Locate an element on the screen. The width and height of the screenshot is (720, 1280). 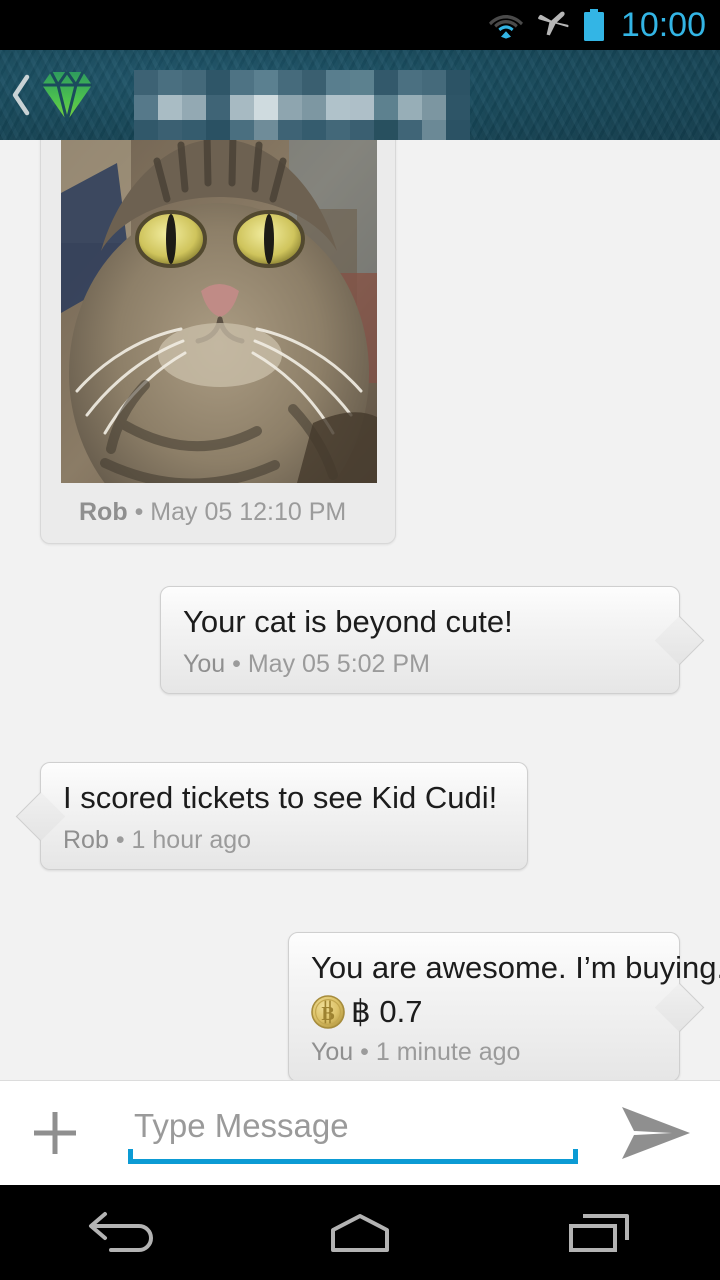
diamond-gem-logo-icon is located at coordinates (67, 95).